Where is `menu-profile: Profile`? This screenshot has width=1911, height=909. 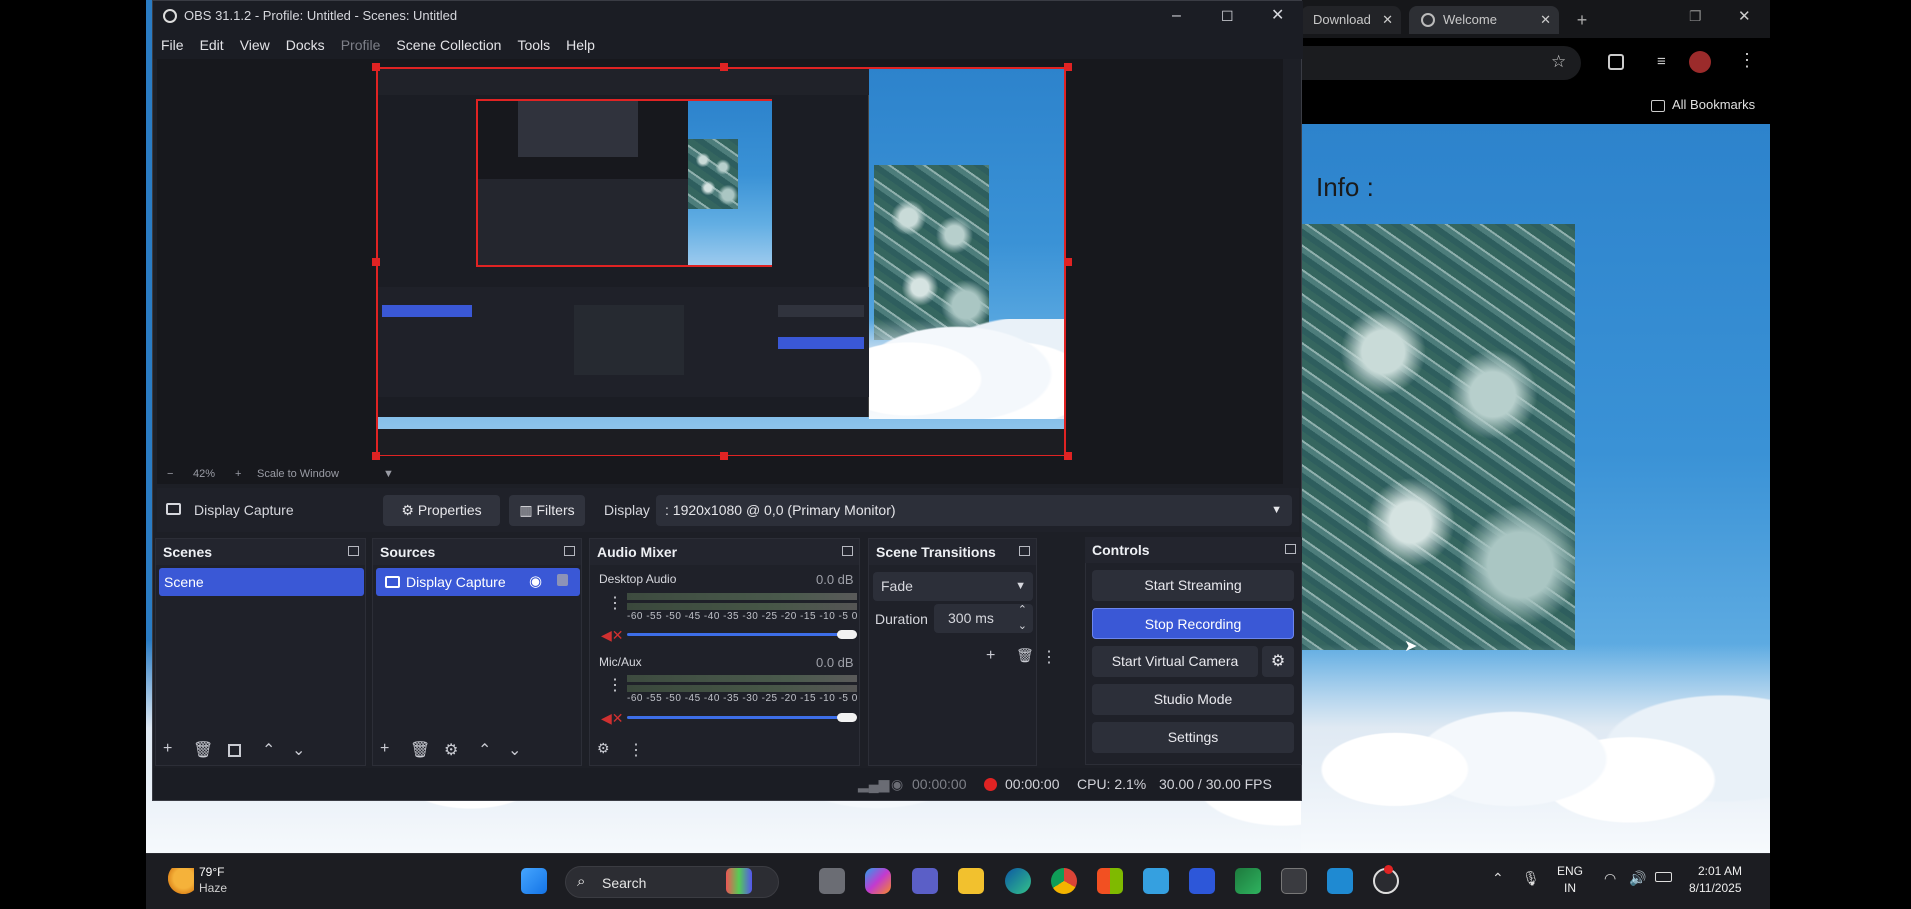 menu-profile: Profile is located at coordinates (361, 45).